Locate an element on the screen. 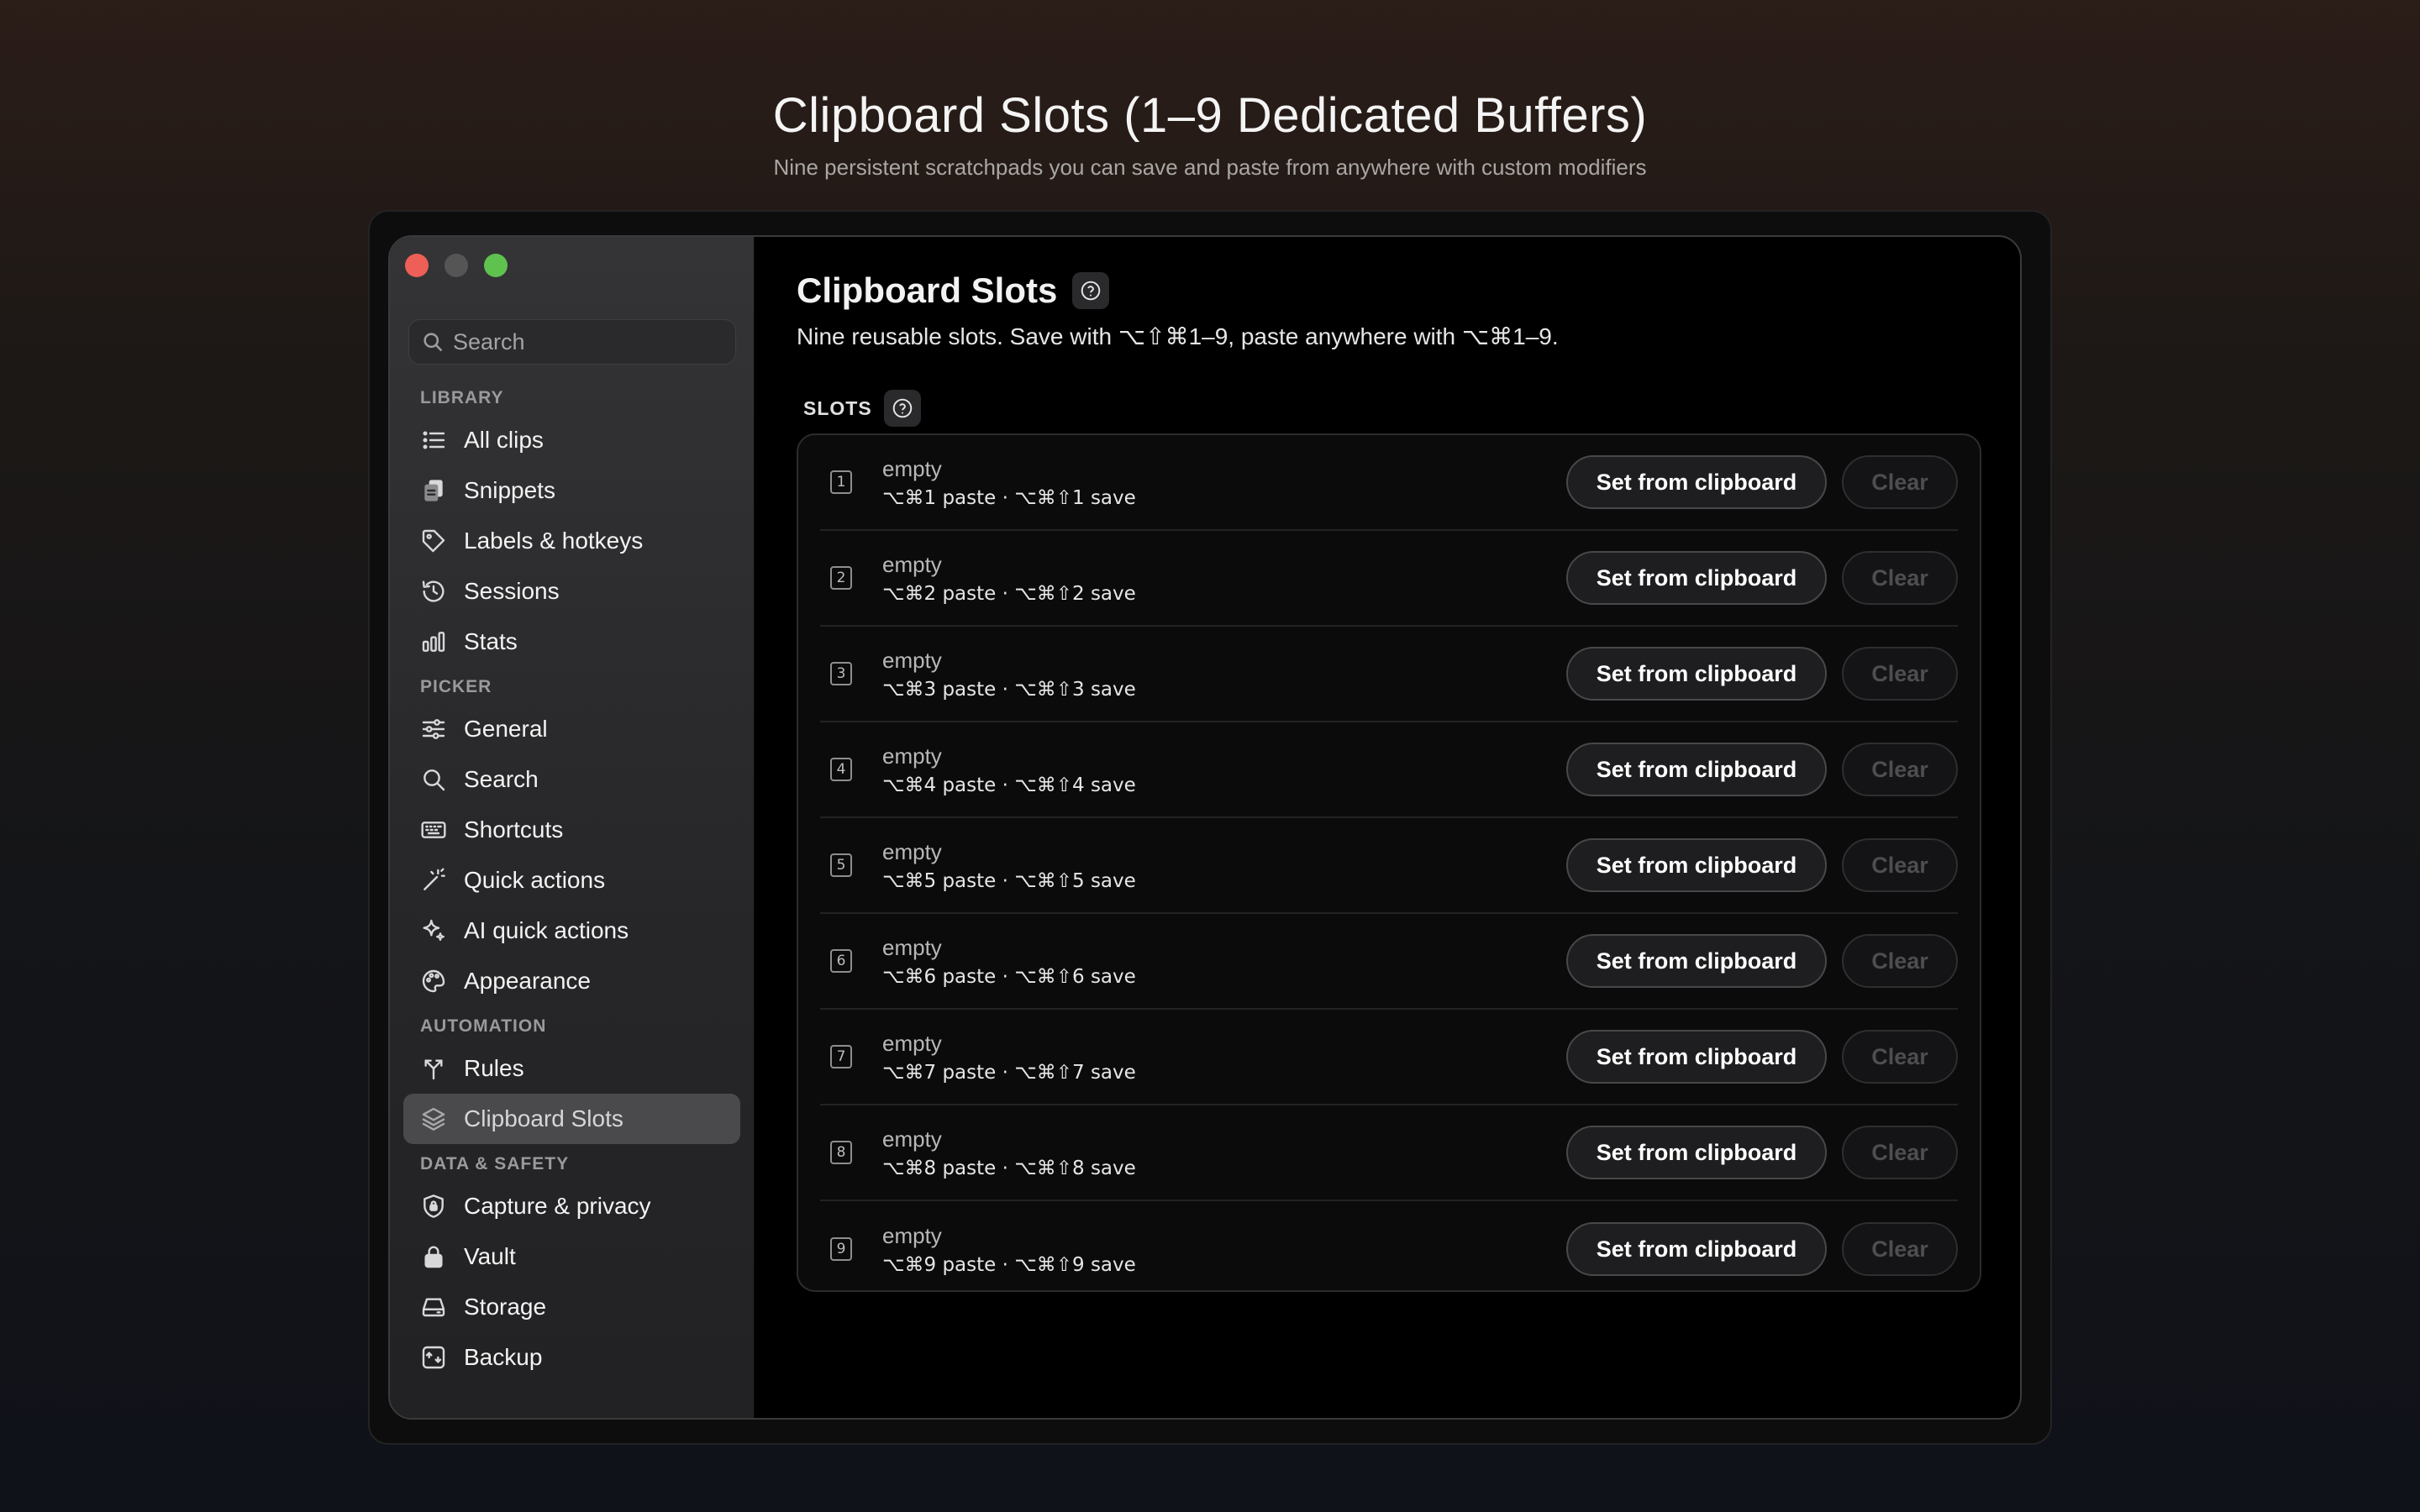 The height and width of the screenshot is (1512, 2420). layers-icon is located at coordinates (434, 1119).